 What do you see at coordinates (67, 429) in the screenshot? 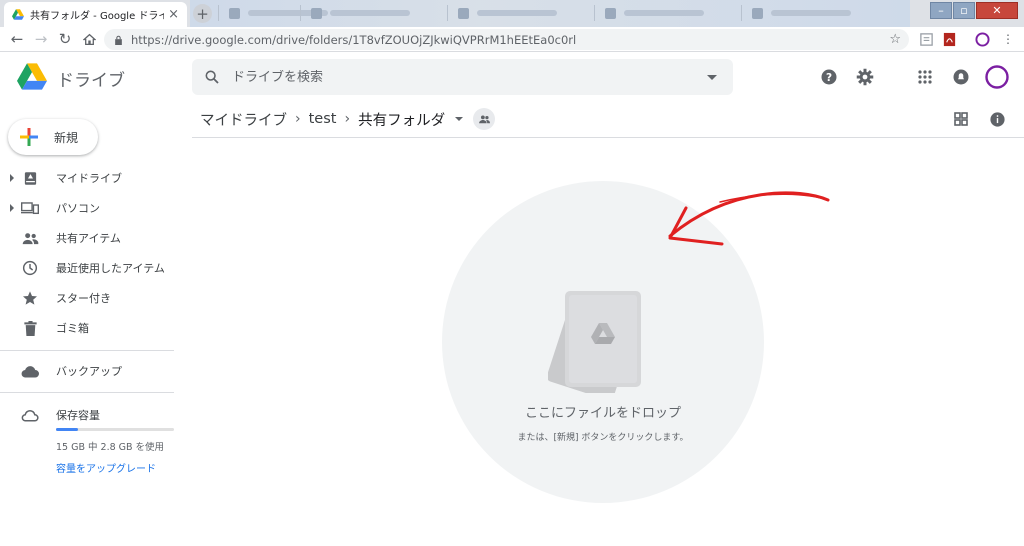
I see `storage-usage-fill` at bounding box center [67, 429].